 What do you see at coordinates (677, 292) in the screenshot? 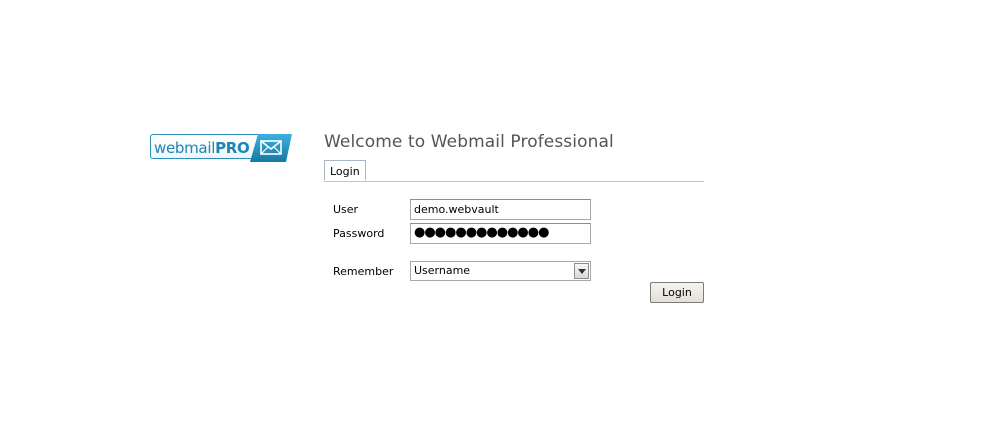
I see `login-button: Login` at bounding box center [677, 292].